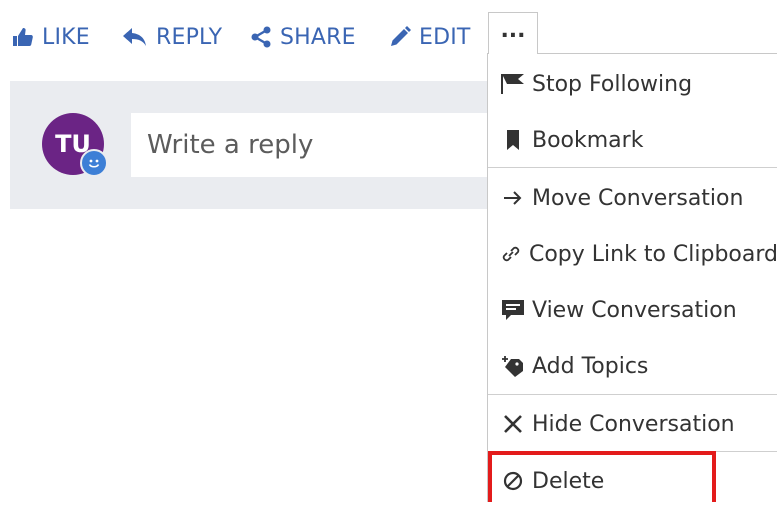 The height and width of the screenshot is (509, 777). I want to click on like-button: LIKE, so click(51, 37).